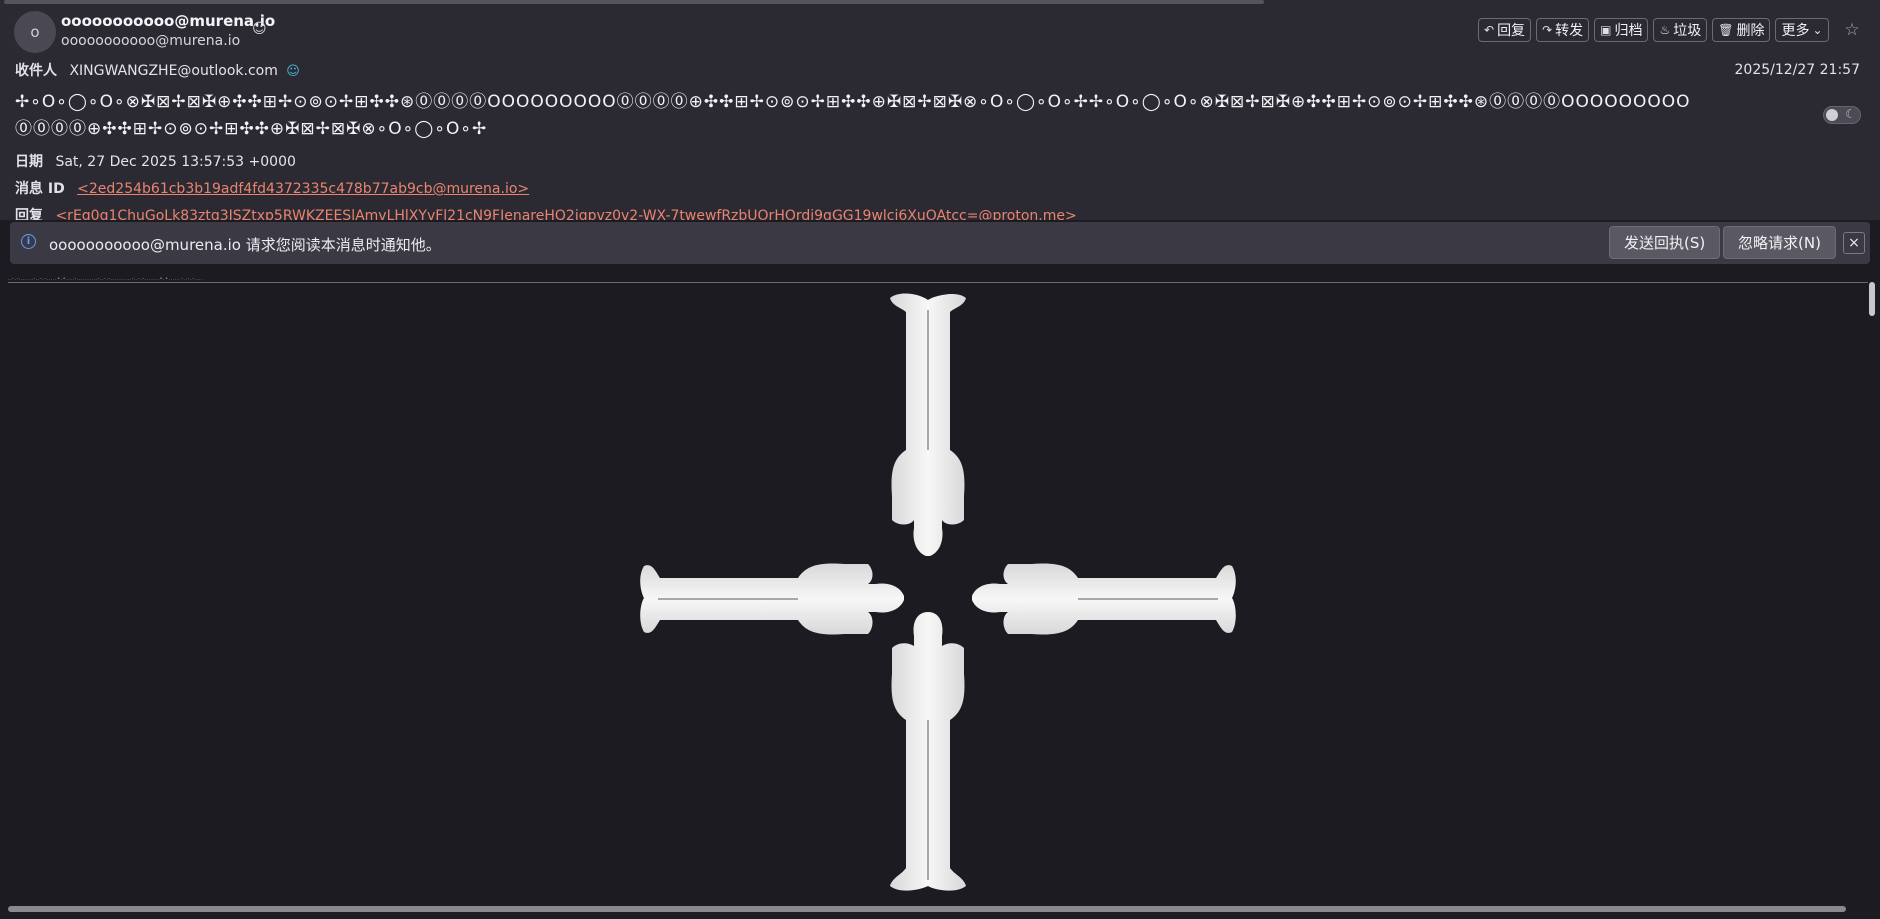 The width and height of the screenshot is (1880, 919). Describe the element at coordinates (1628, 31) in the screenshot. I see `archive-label: 归档` at that location.